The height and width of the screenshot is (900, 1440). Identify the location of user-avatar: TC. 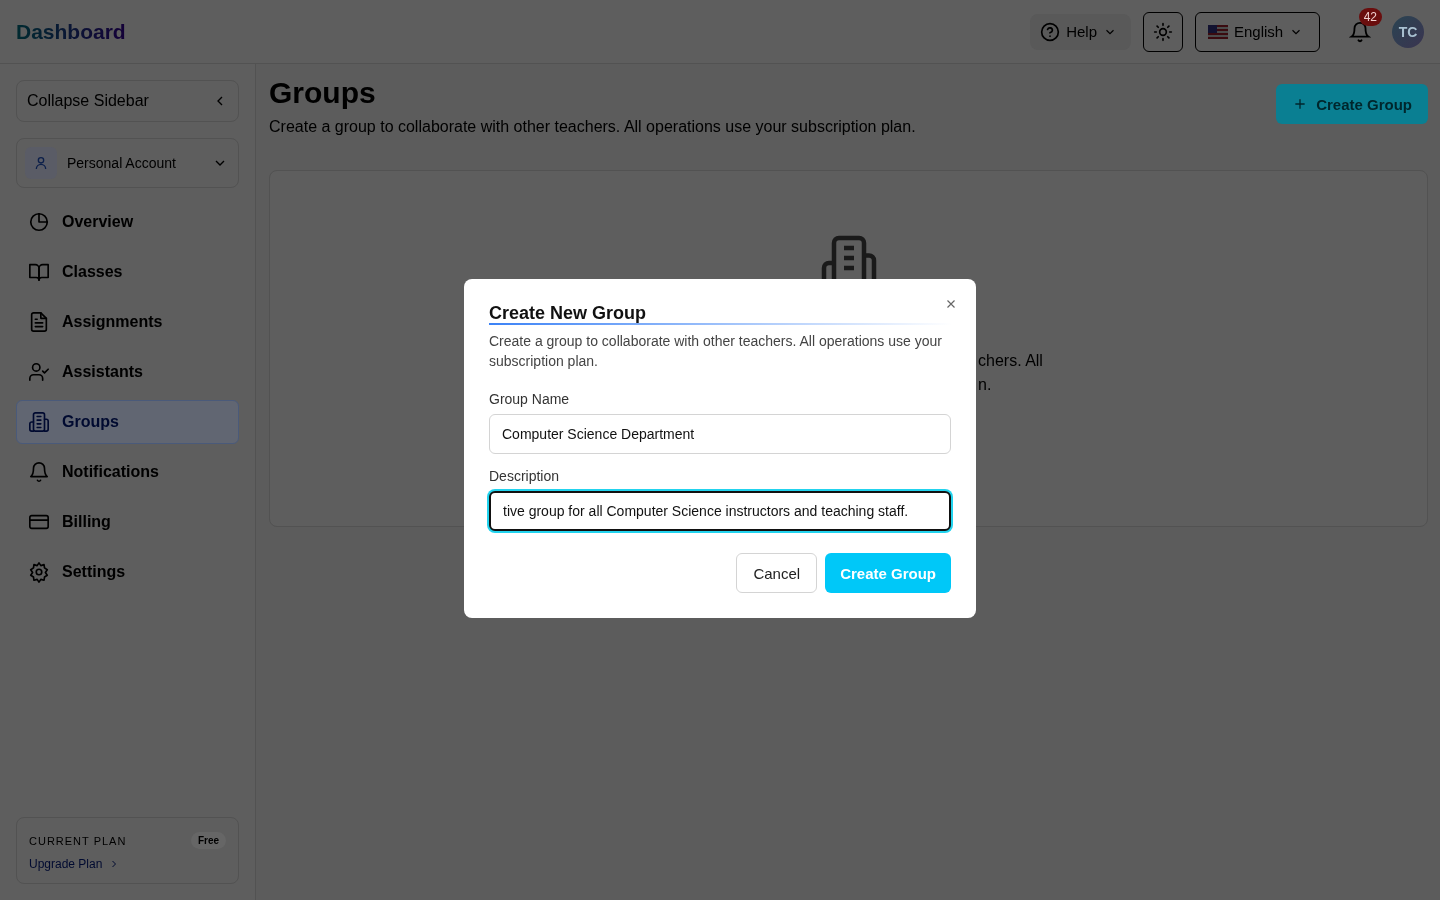
(1408, 31).